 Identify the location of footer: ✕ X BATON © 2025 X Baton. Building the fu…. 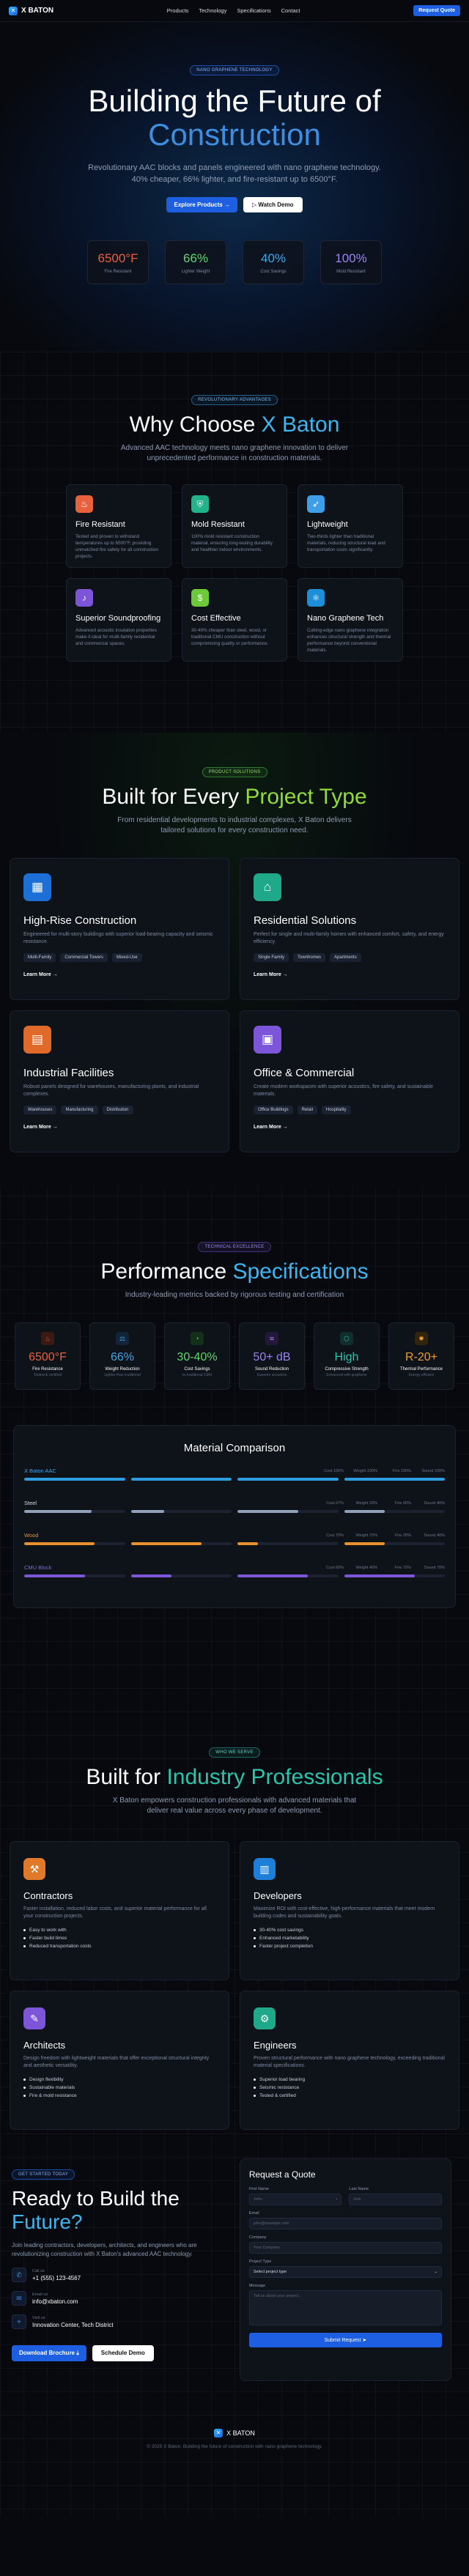
(234, 2463).